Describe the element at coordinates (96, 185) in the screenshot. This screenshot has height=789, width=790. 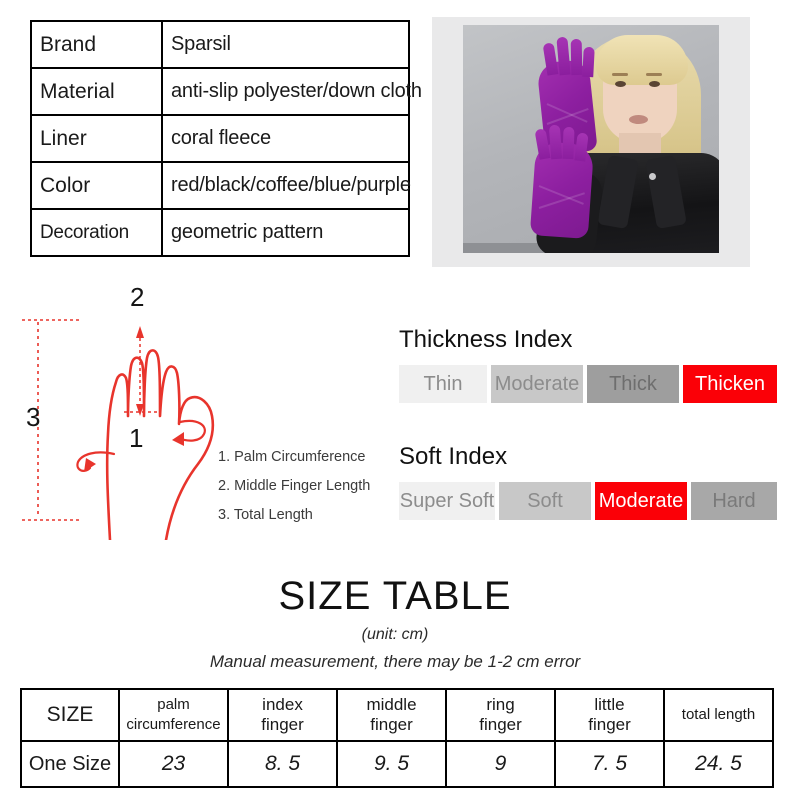
I see `spec-label-color: Color` at that location.